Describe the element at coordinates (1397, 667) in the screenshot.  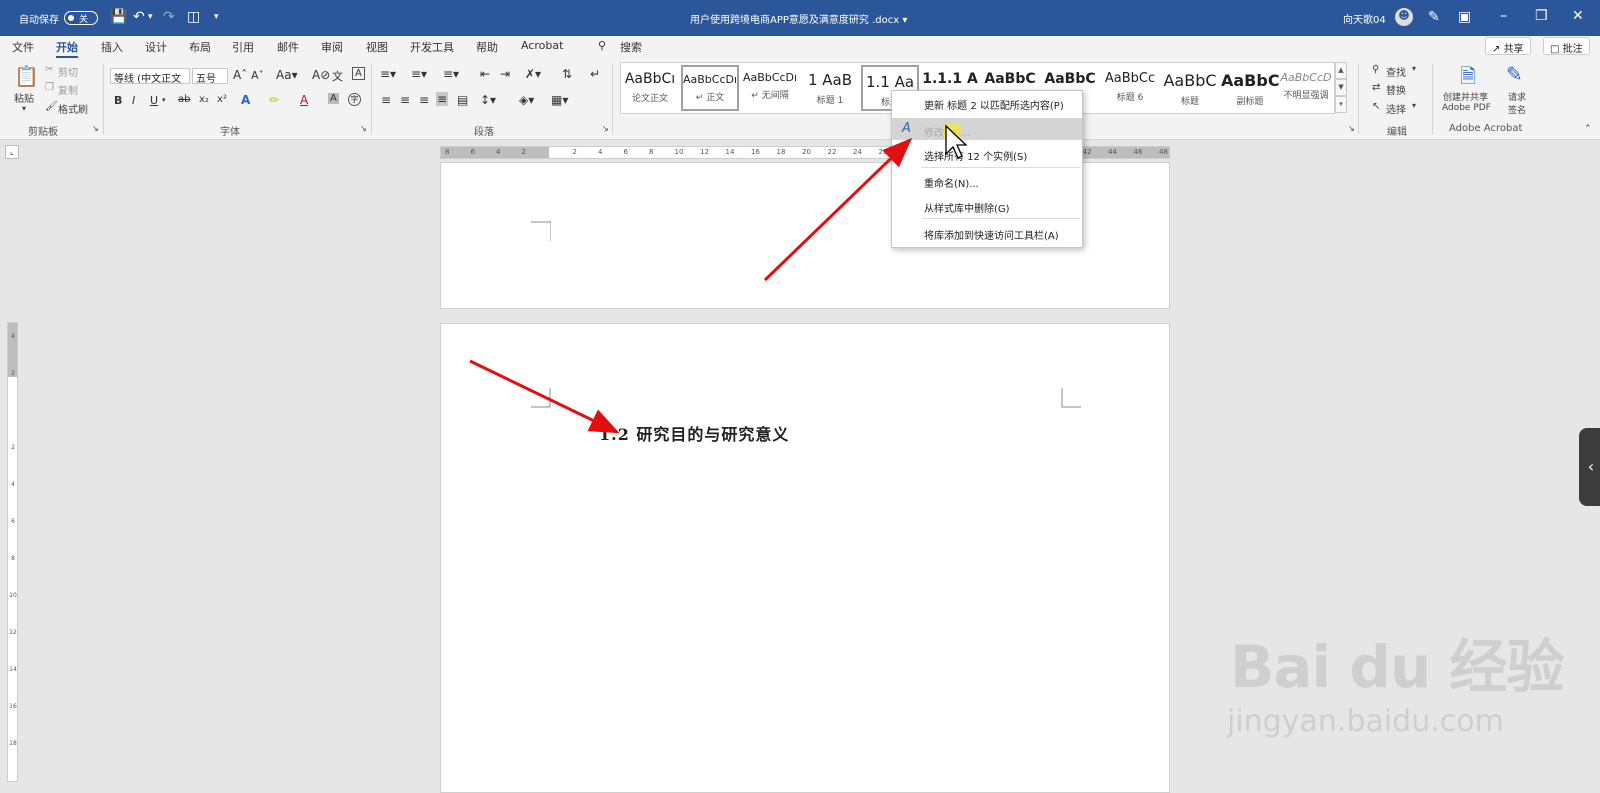
I see `watermark-logo: Bai du 经验` at that location.